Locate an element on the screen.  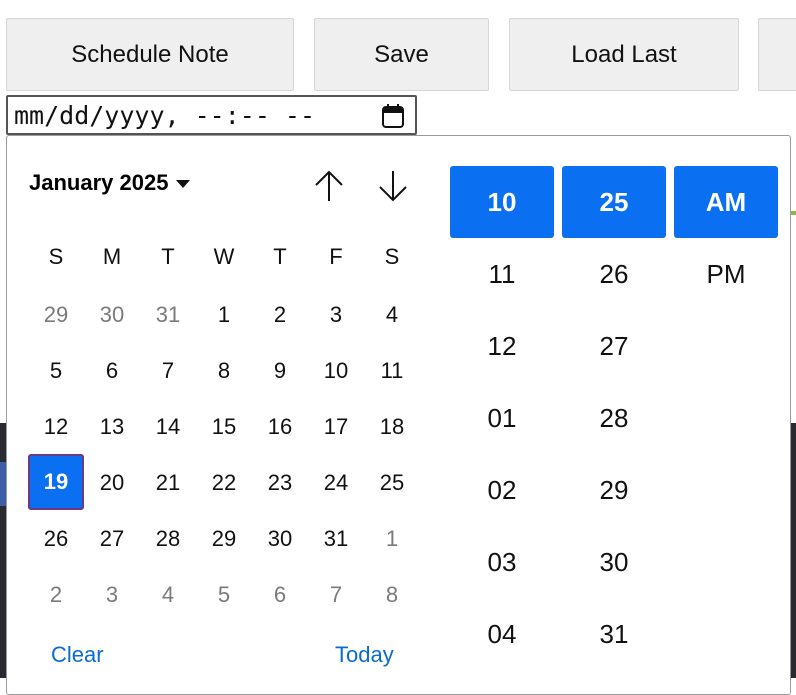
calendar-day: 3 is located at coordinates (336, 315).